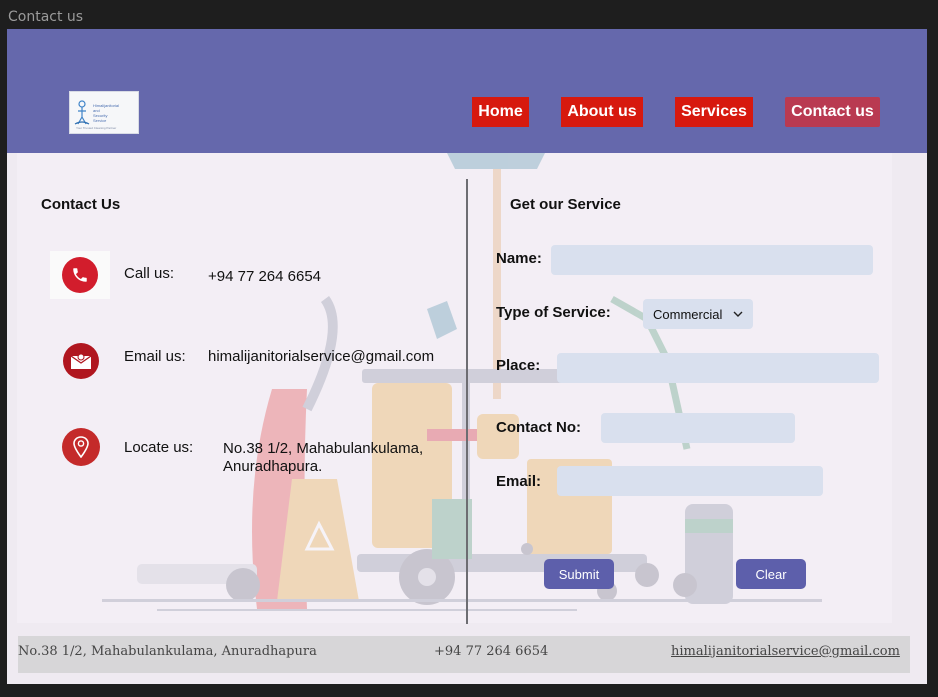 The width and height of the screenshot is (938, 697). I want to click on email-input, so click(690, 481).